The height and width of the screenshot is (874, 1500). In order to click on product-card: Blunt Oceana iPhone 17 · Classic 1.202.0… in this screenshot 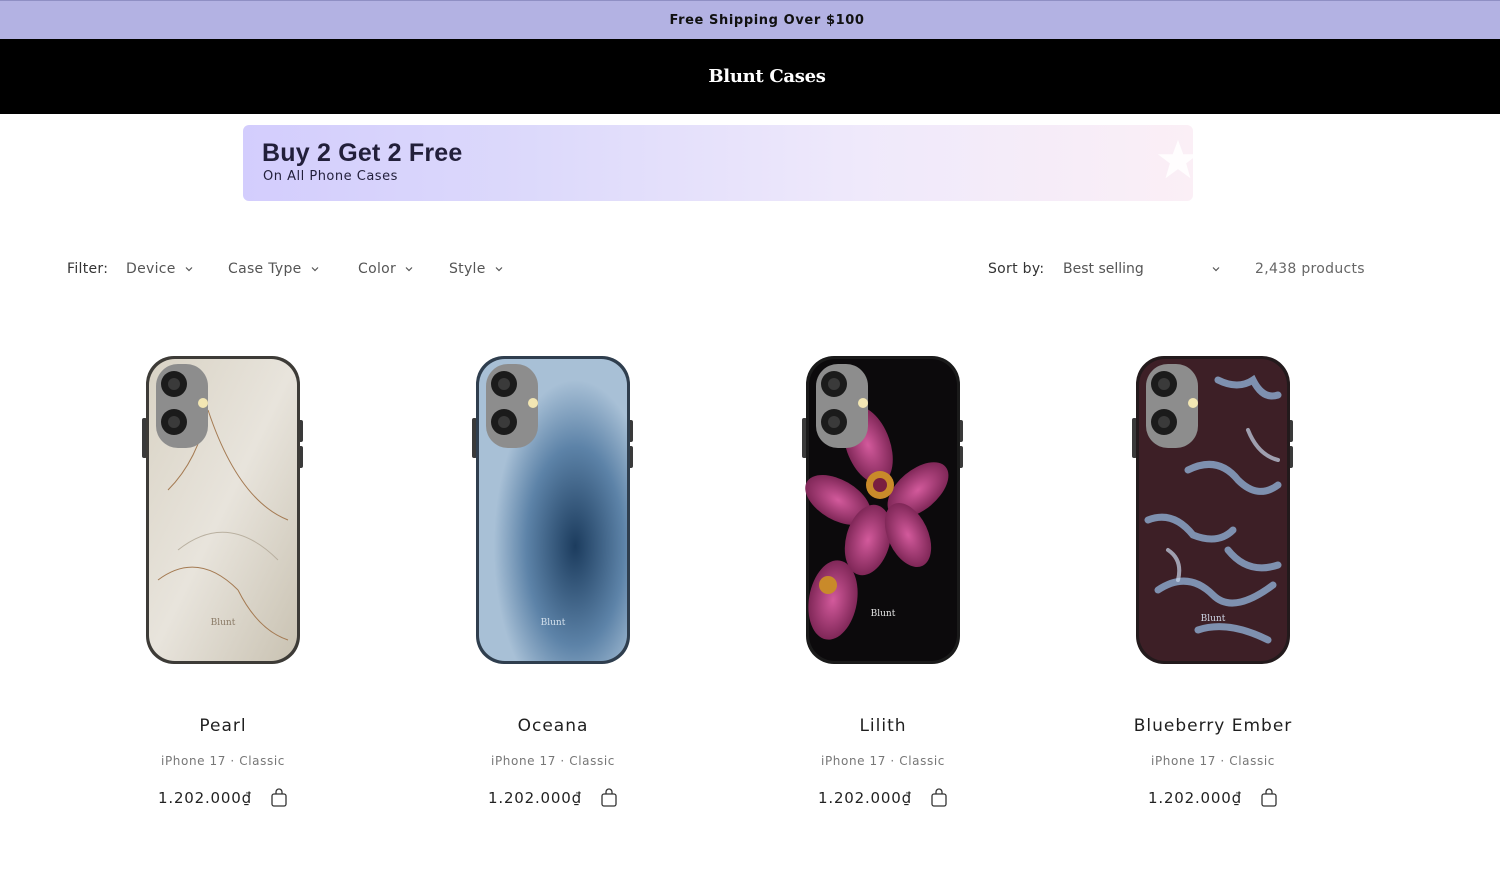, I will do `click(553, 590)`.